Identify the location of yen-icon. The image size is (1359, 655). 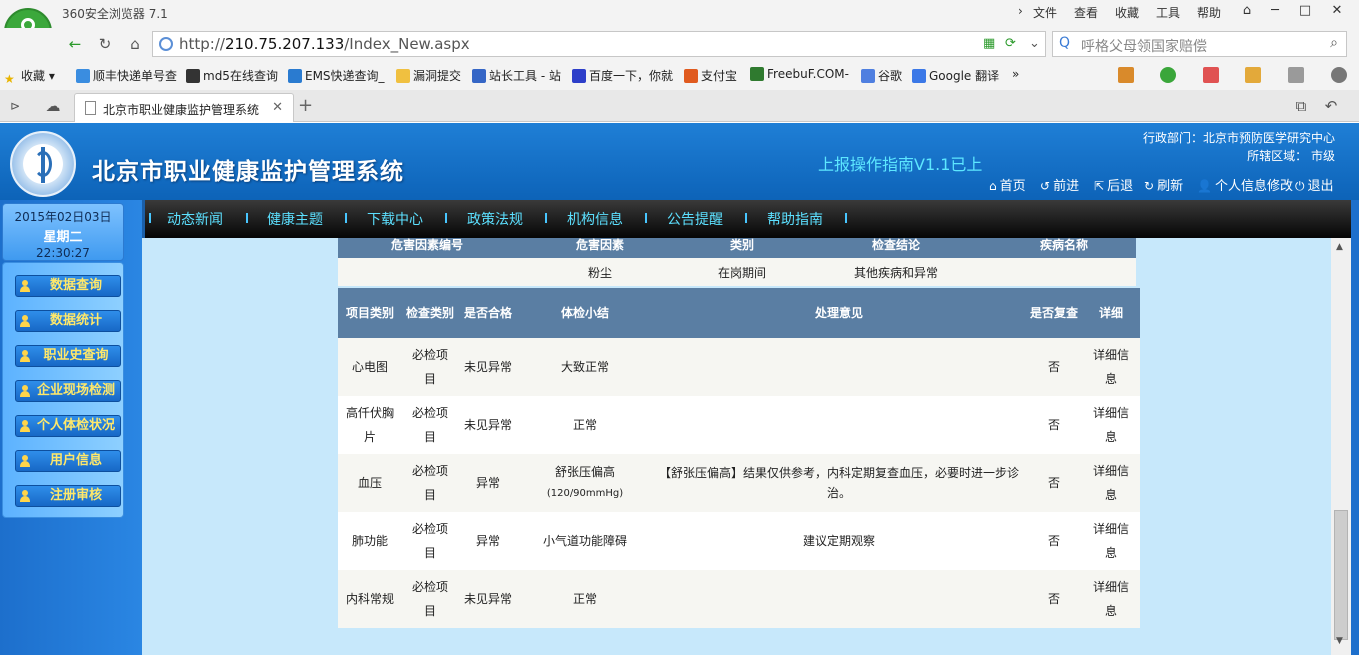
(1168, 75).